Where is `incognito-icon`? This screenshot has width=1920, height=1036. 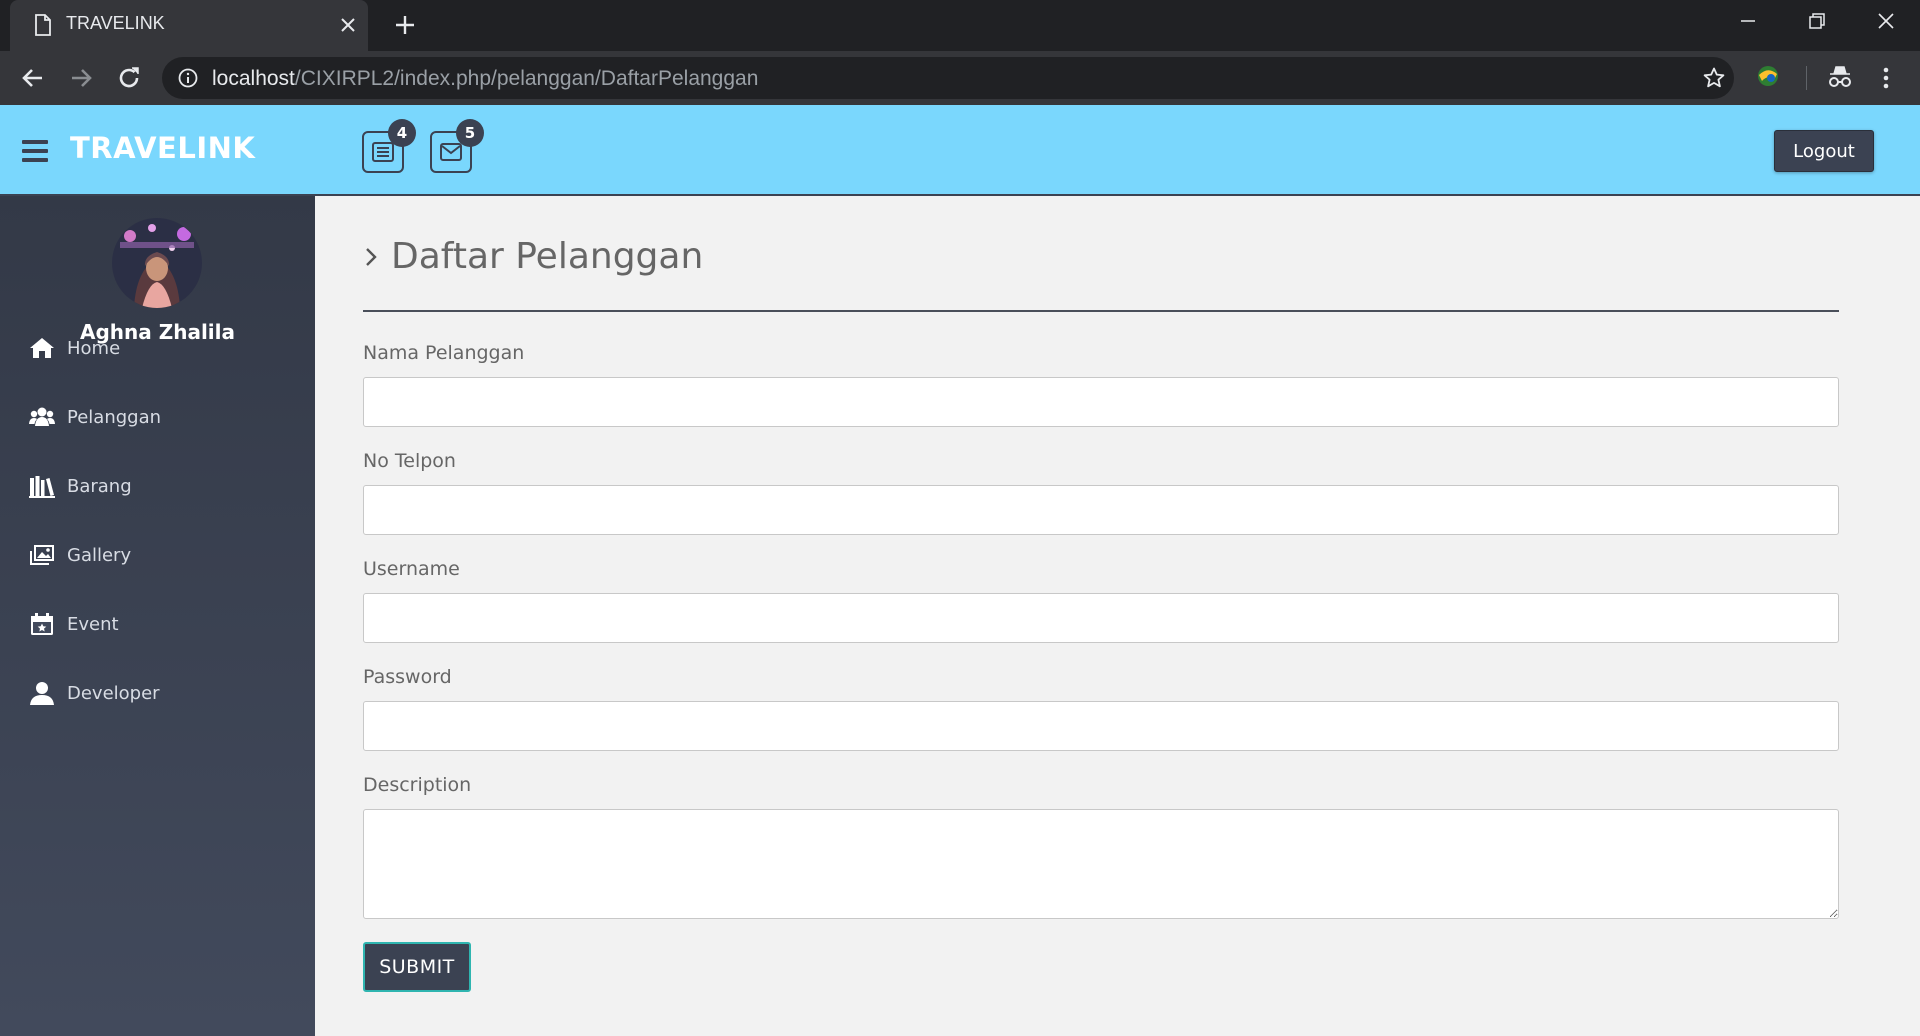 incognito-icon is located at coordinates (1840, 77).